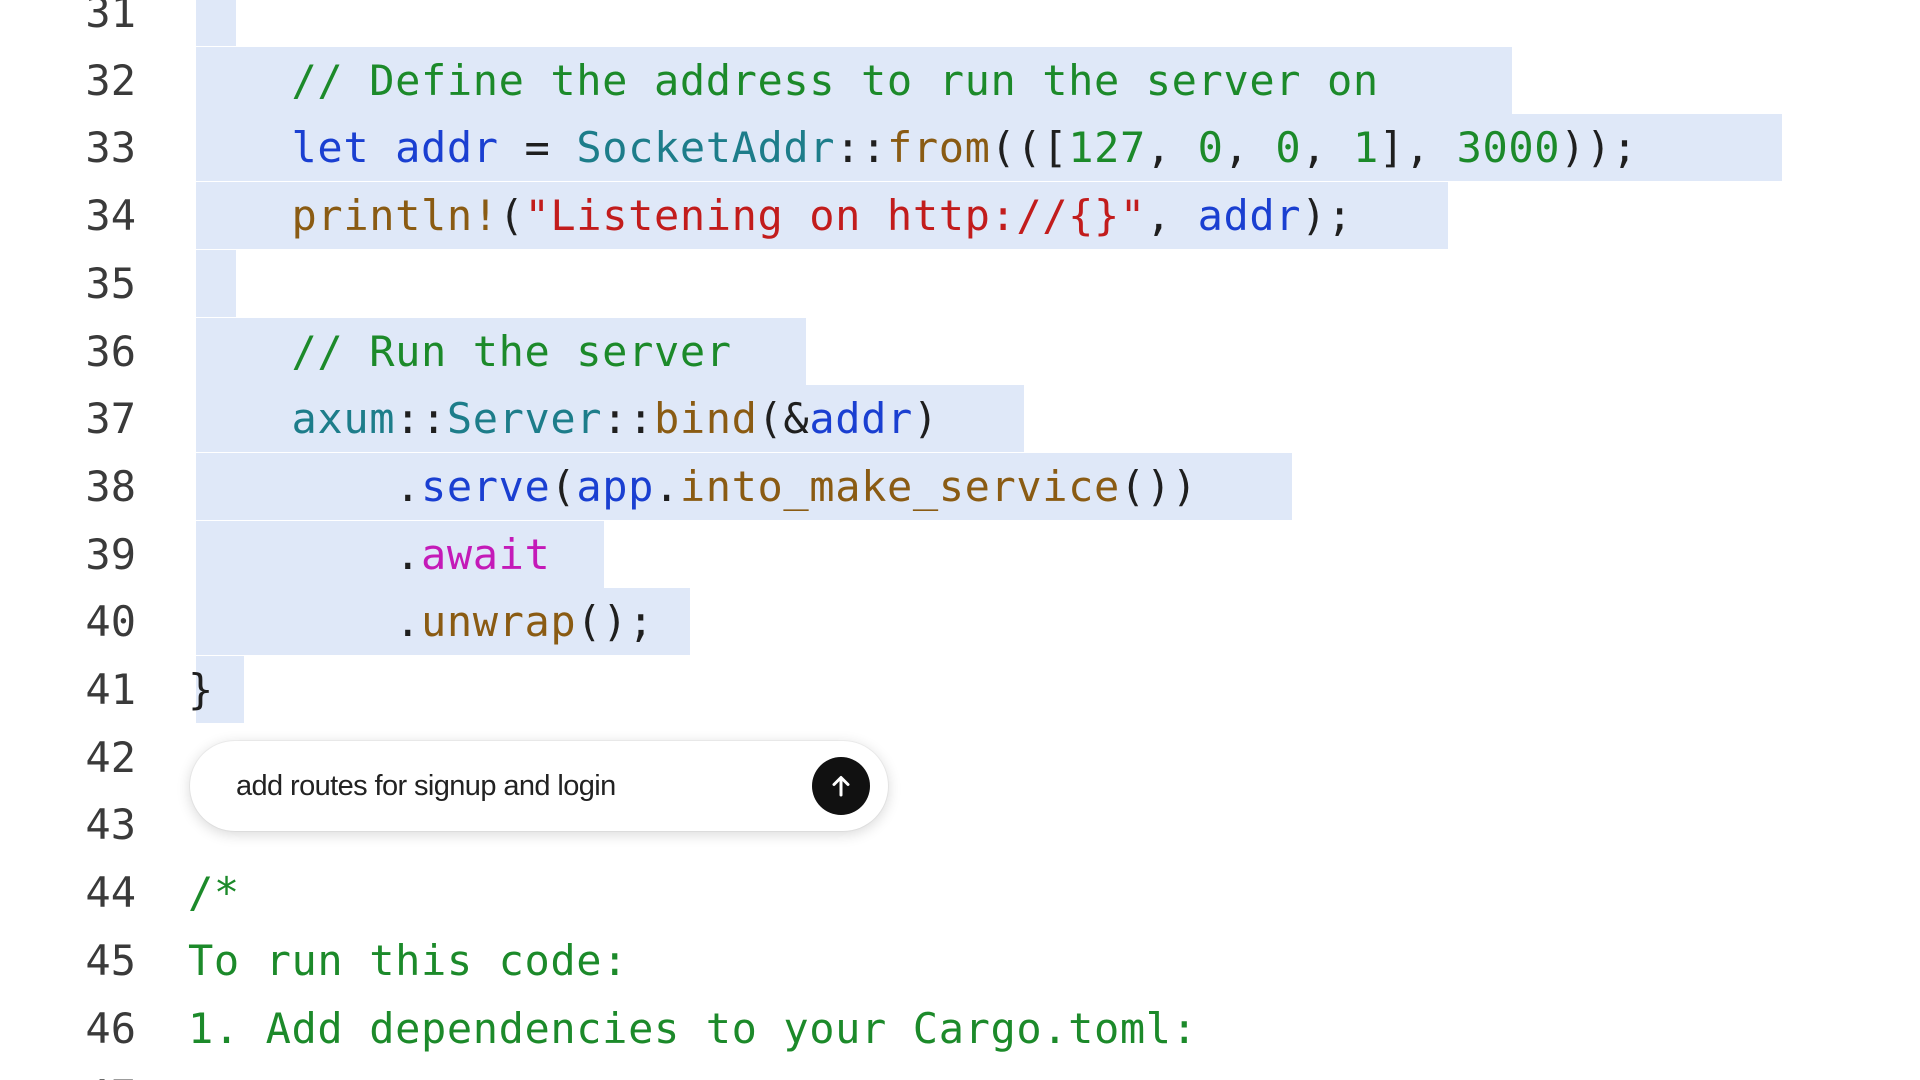  I want to click on code-token: println!, so click(395, 216).